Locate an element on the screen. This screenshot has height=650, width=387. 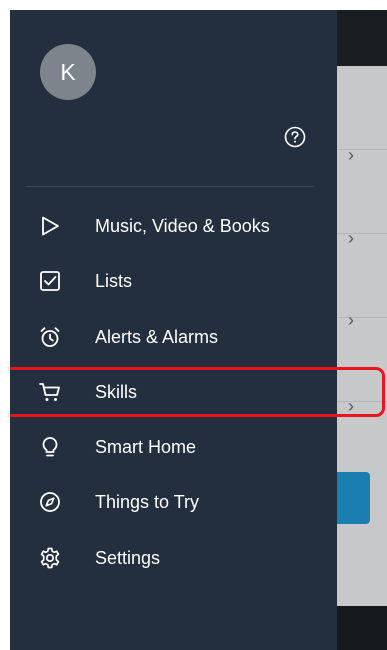
menu-item-label: Lists is located at coordinates (114, 281).